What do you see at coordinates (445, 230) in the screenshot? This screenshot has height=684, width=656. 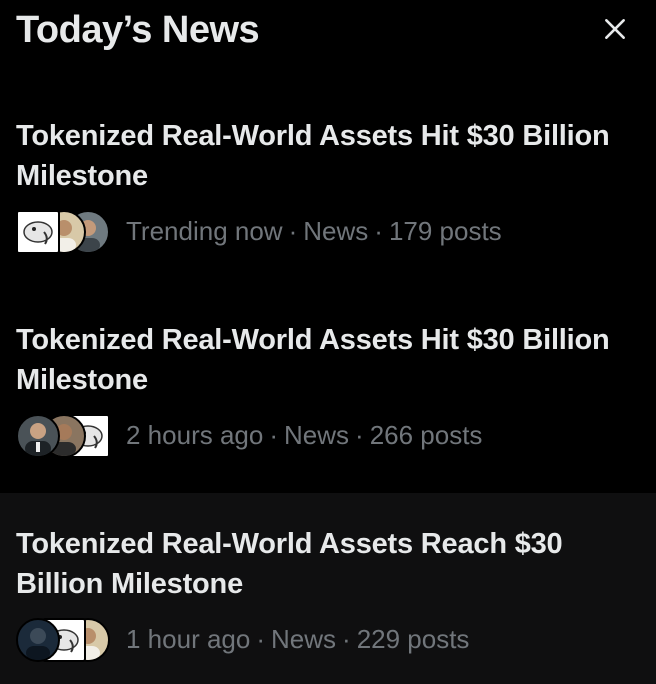 I see `news-post-count: 179 posts` at bounding box center [445, 230].